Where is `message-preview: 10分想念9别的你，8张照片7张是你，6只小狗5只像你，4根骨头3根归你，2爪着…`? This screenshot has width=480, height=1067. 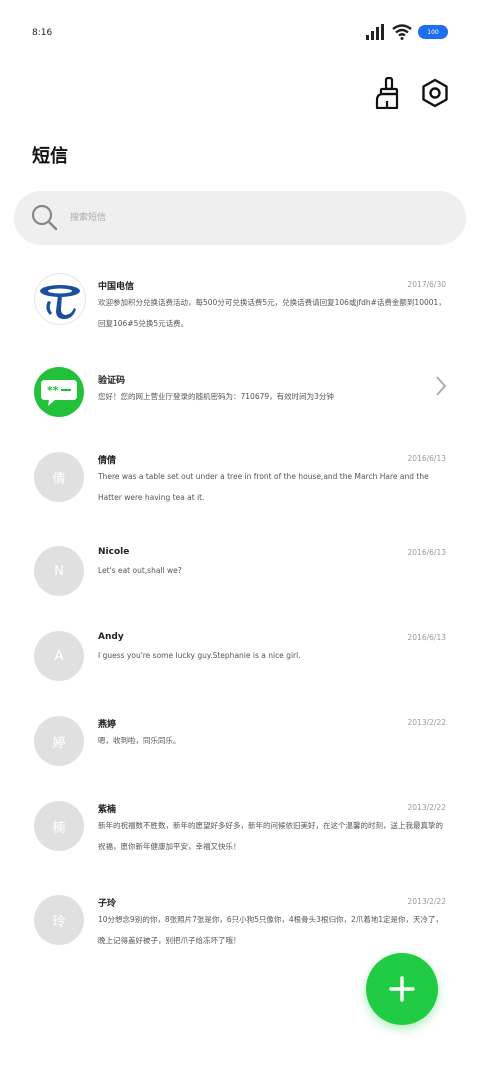 message-preview: 10分想念9别的你，8张照片7张是你，6只小狗5只像你，4根骨头3根归你，2爪着… is located at coordinates (270, 930).